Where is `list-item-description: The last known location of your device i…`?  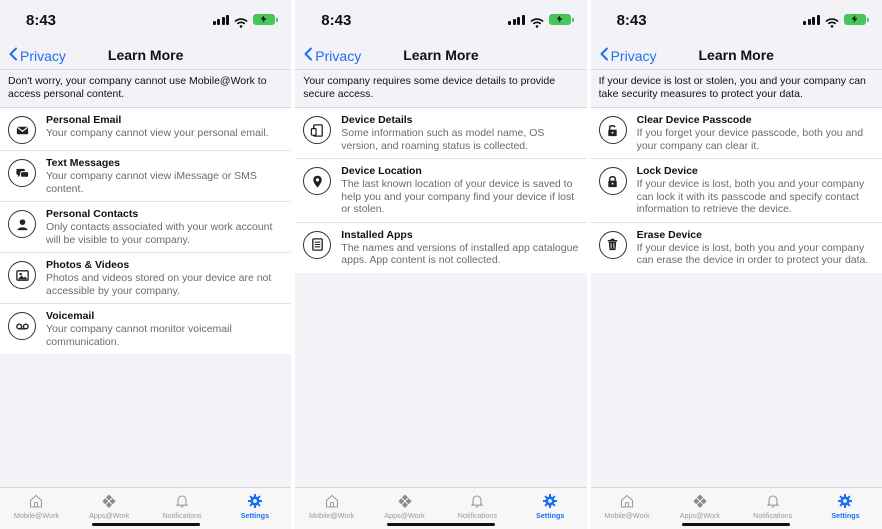
list-item-description: The last known location of your device i… is located at coordinates (458, 196).